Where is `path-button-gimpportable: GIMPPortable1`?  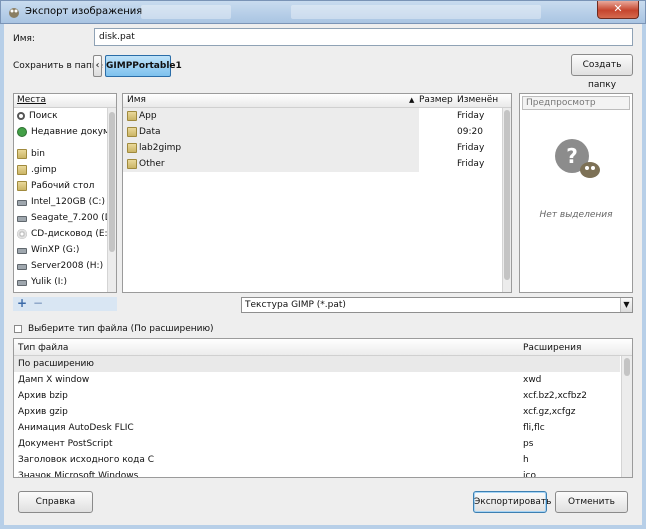 path-button-gimpportable: GIMPPortable1 is located at coordinates (143, 66).